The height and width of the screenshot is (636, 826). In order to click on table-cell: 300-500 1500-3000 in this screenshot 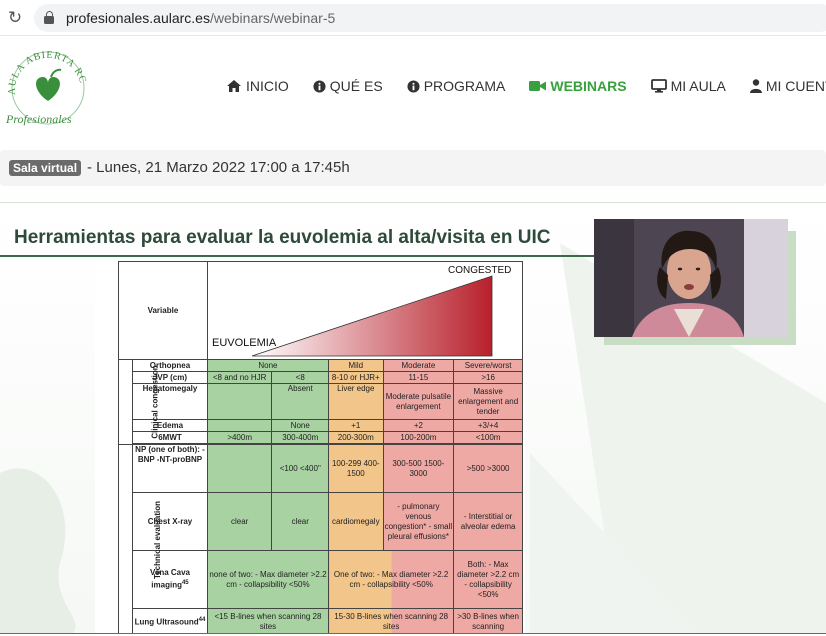, I will do `click(418, 468)`.